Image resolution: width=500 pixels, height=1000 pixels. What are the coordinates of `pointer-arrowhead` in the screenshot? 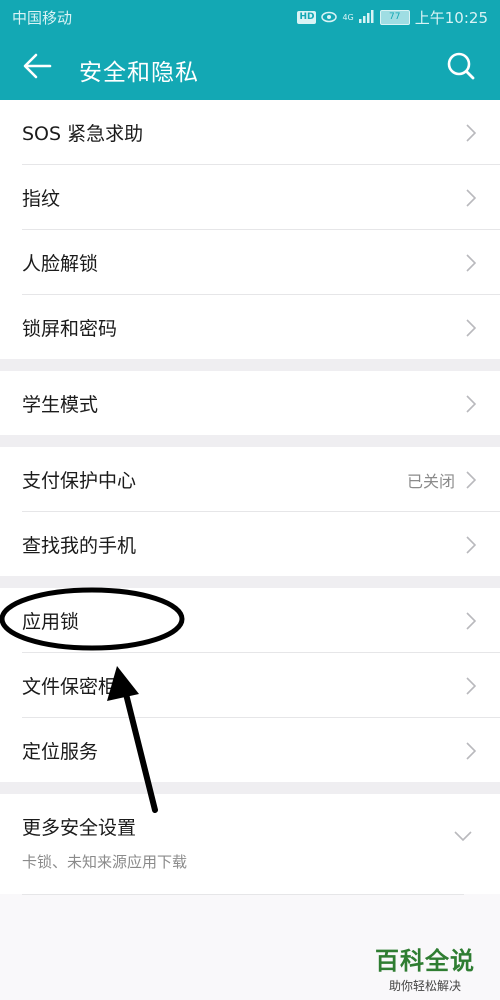 It's located at (123, 683).